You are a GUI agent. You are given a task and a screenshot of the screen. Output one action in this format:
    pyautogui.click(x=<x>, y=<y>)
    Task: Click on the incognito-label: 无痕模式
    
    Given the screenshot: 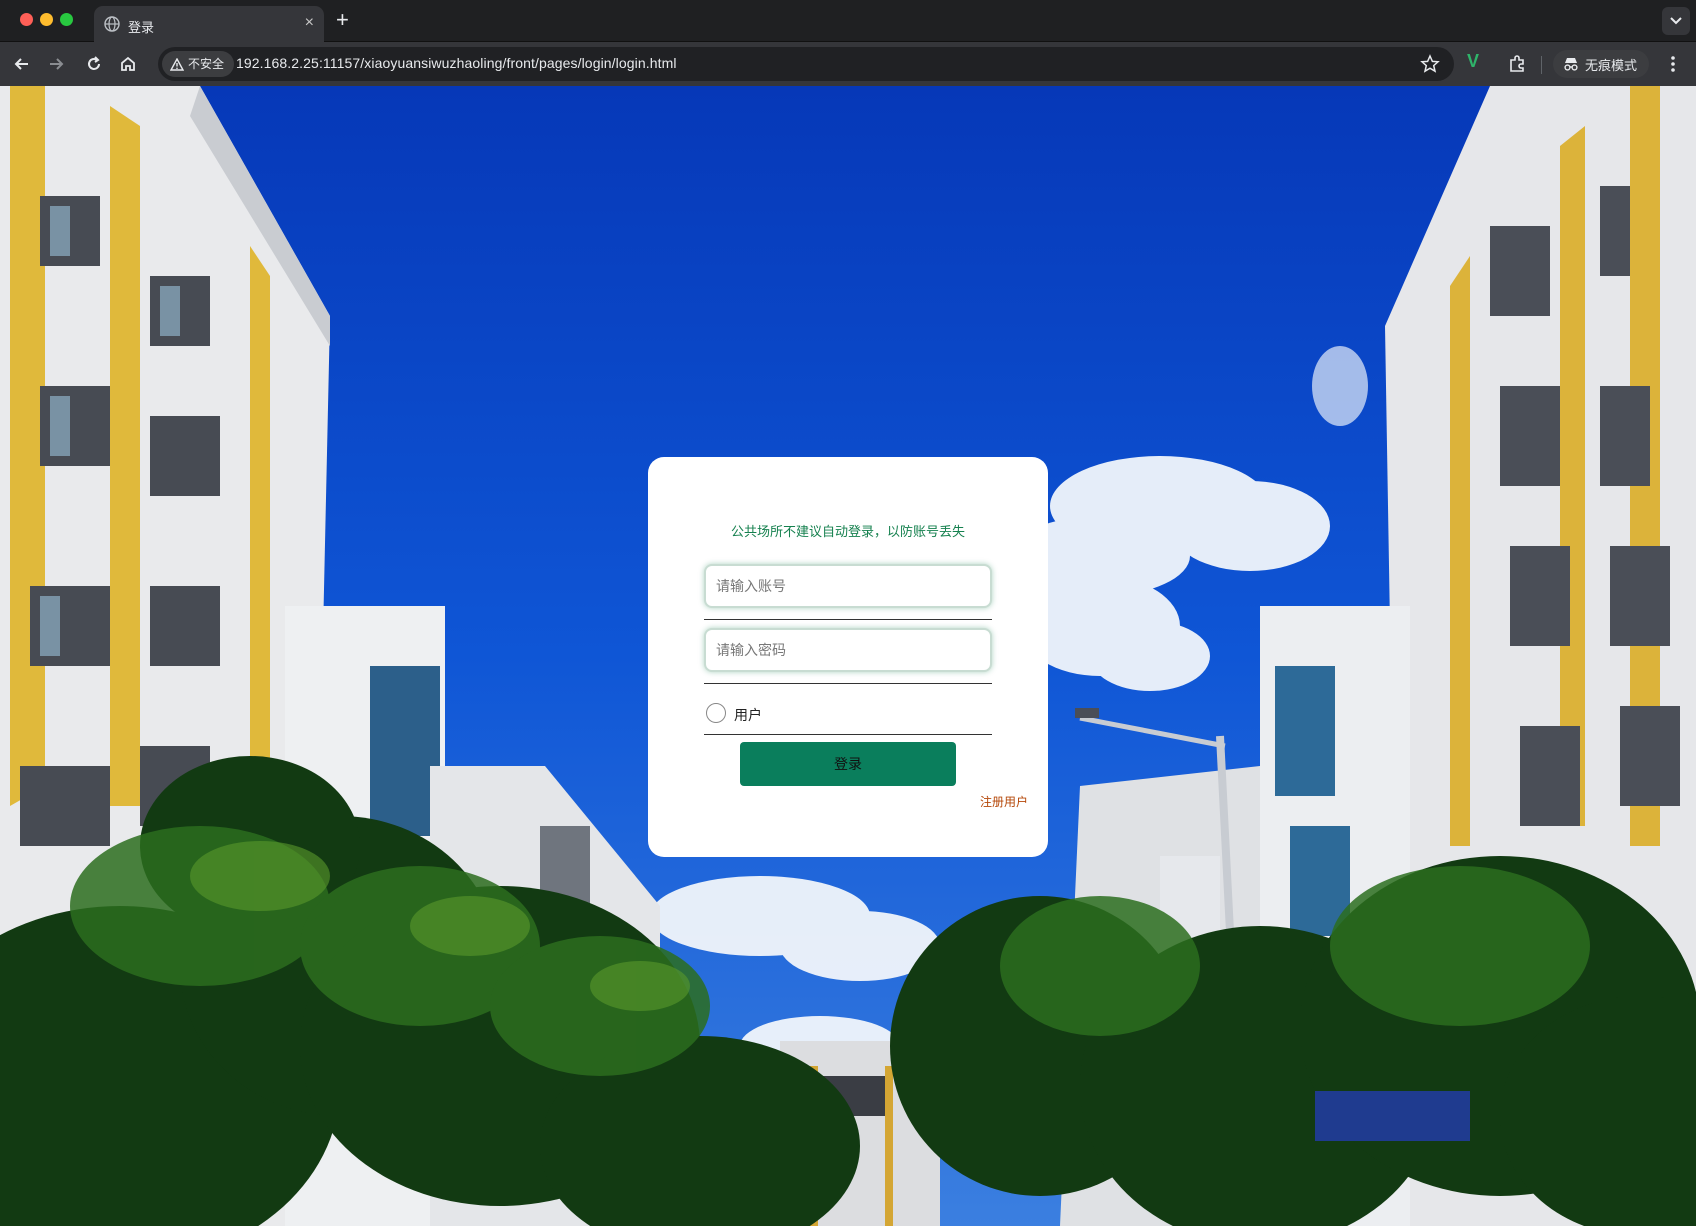 What is the action you would take?
    pyautogui.click(x=1611, y=65)
    